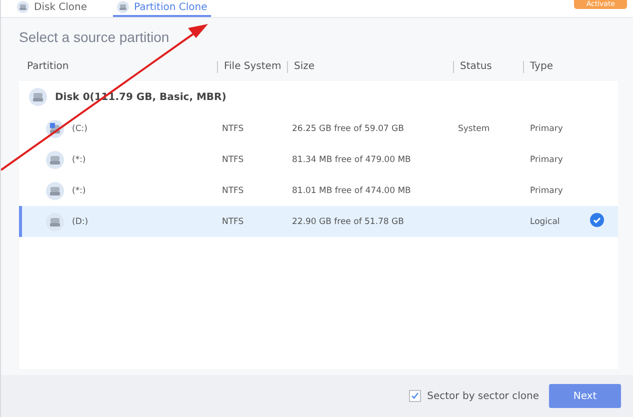  Describe the element at coordinates (370, 67) in the screenshot. I see `column-header: Size` at that location.